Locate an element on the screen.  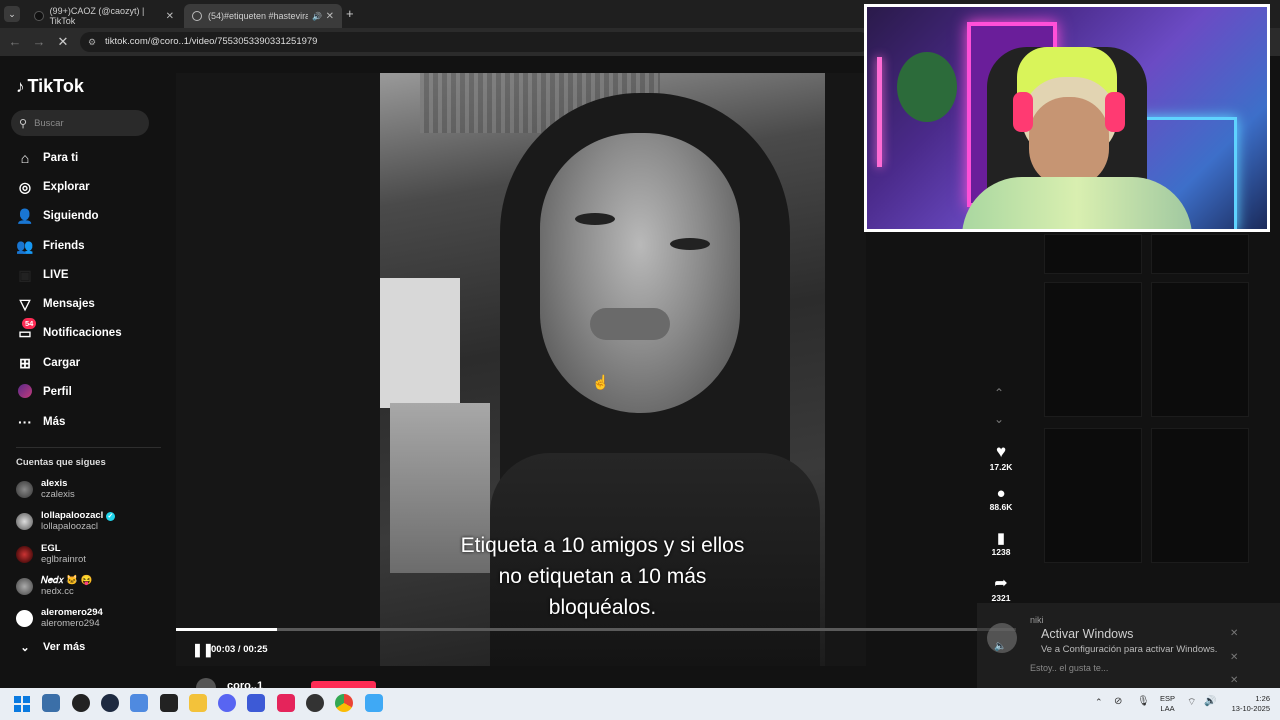
nav-perfil: Perfil is located at coordinates (91, 392).